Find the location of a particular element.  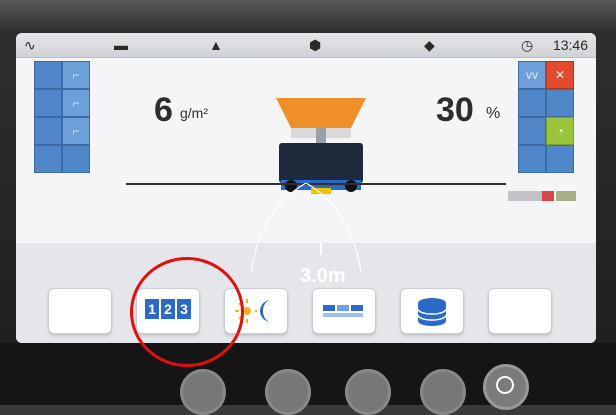

left-indicator-grid: ⌐ ⌐ ⌐ is located at coordinates (64, 121).